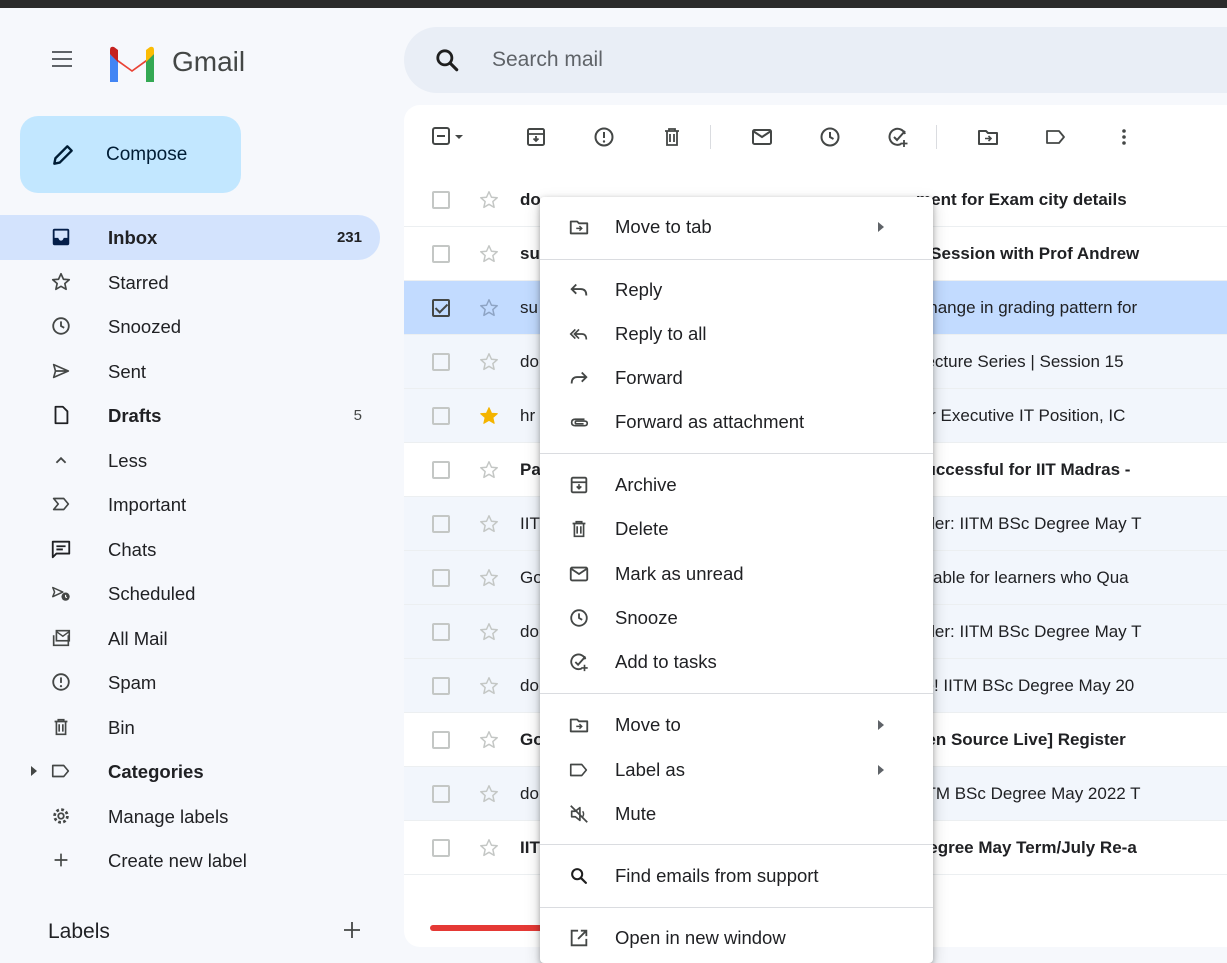 The width and height of the screenshot is (1227, 963). What do you see at coordinates (1124, 137) in the screenshot?
I see `more-options-icon` at bounding box center [1124, 137].